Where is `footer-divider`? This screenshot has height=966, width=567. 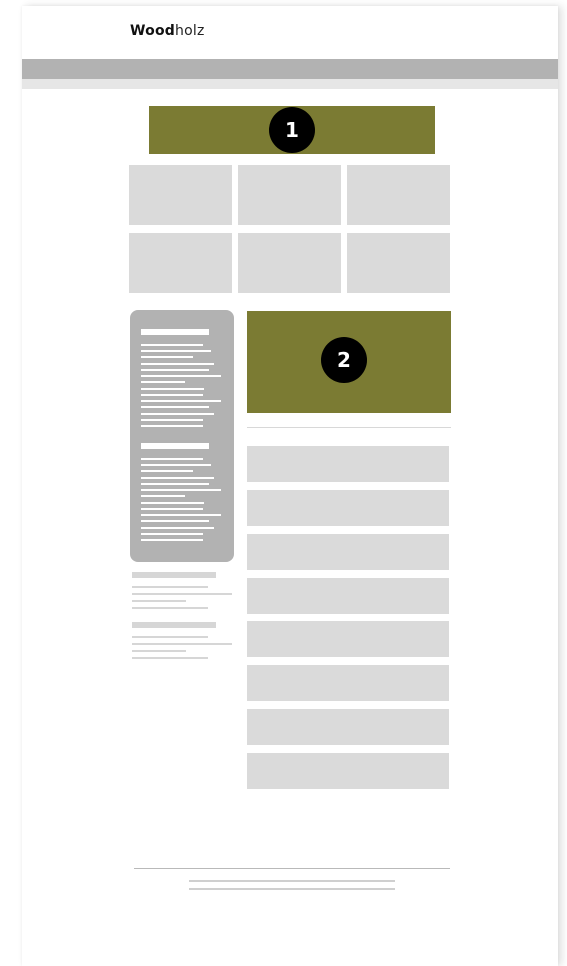
footer-divider is located at coordinates (292, 868).